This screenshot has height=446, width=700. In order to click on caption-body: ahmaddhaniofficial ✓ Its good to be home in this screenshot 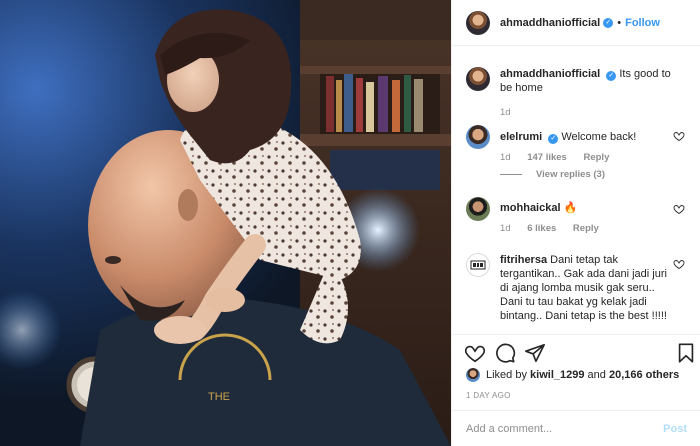, I will do `click(590, 81)`.